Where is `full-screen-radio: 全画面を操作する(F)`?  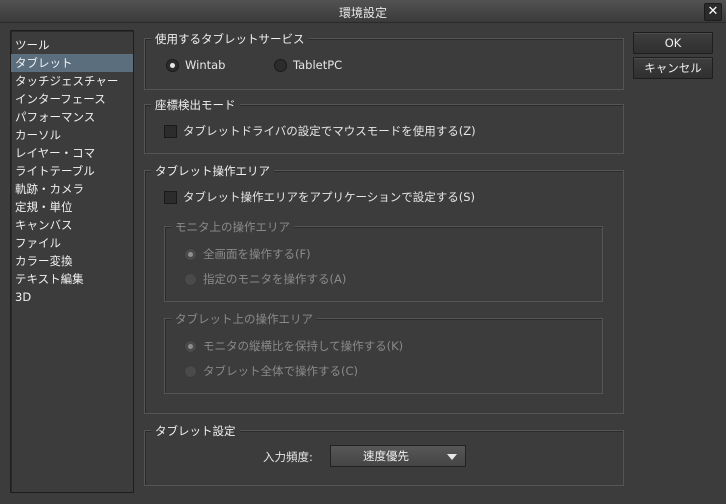
full-screen-radio: 全画面を操作する(F) is located at coordinates (247, 254).